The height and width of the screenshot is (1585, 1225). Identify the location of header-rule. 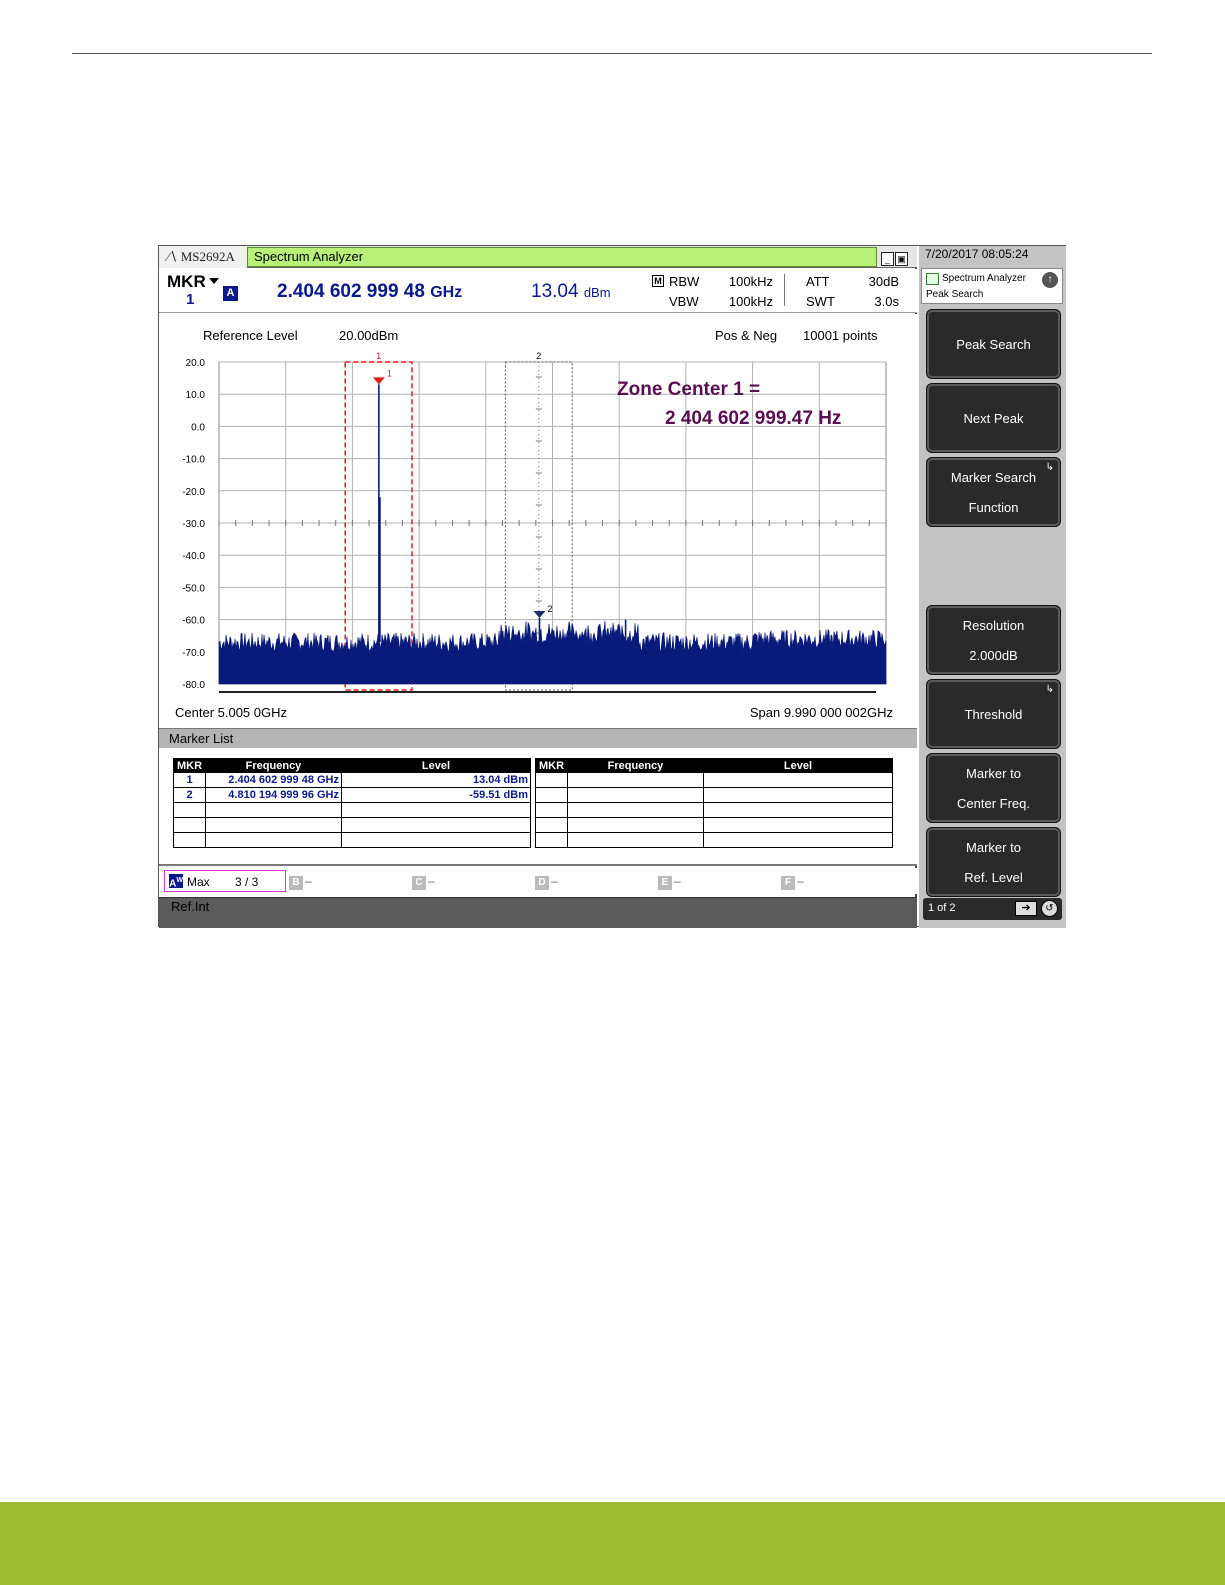
(612, 53).